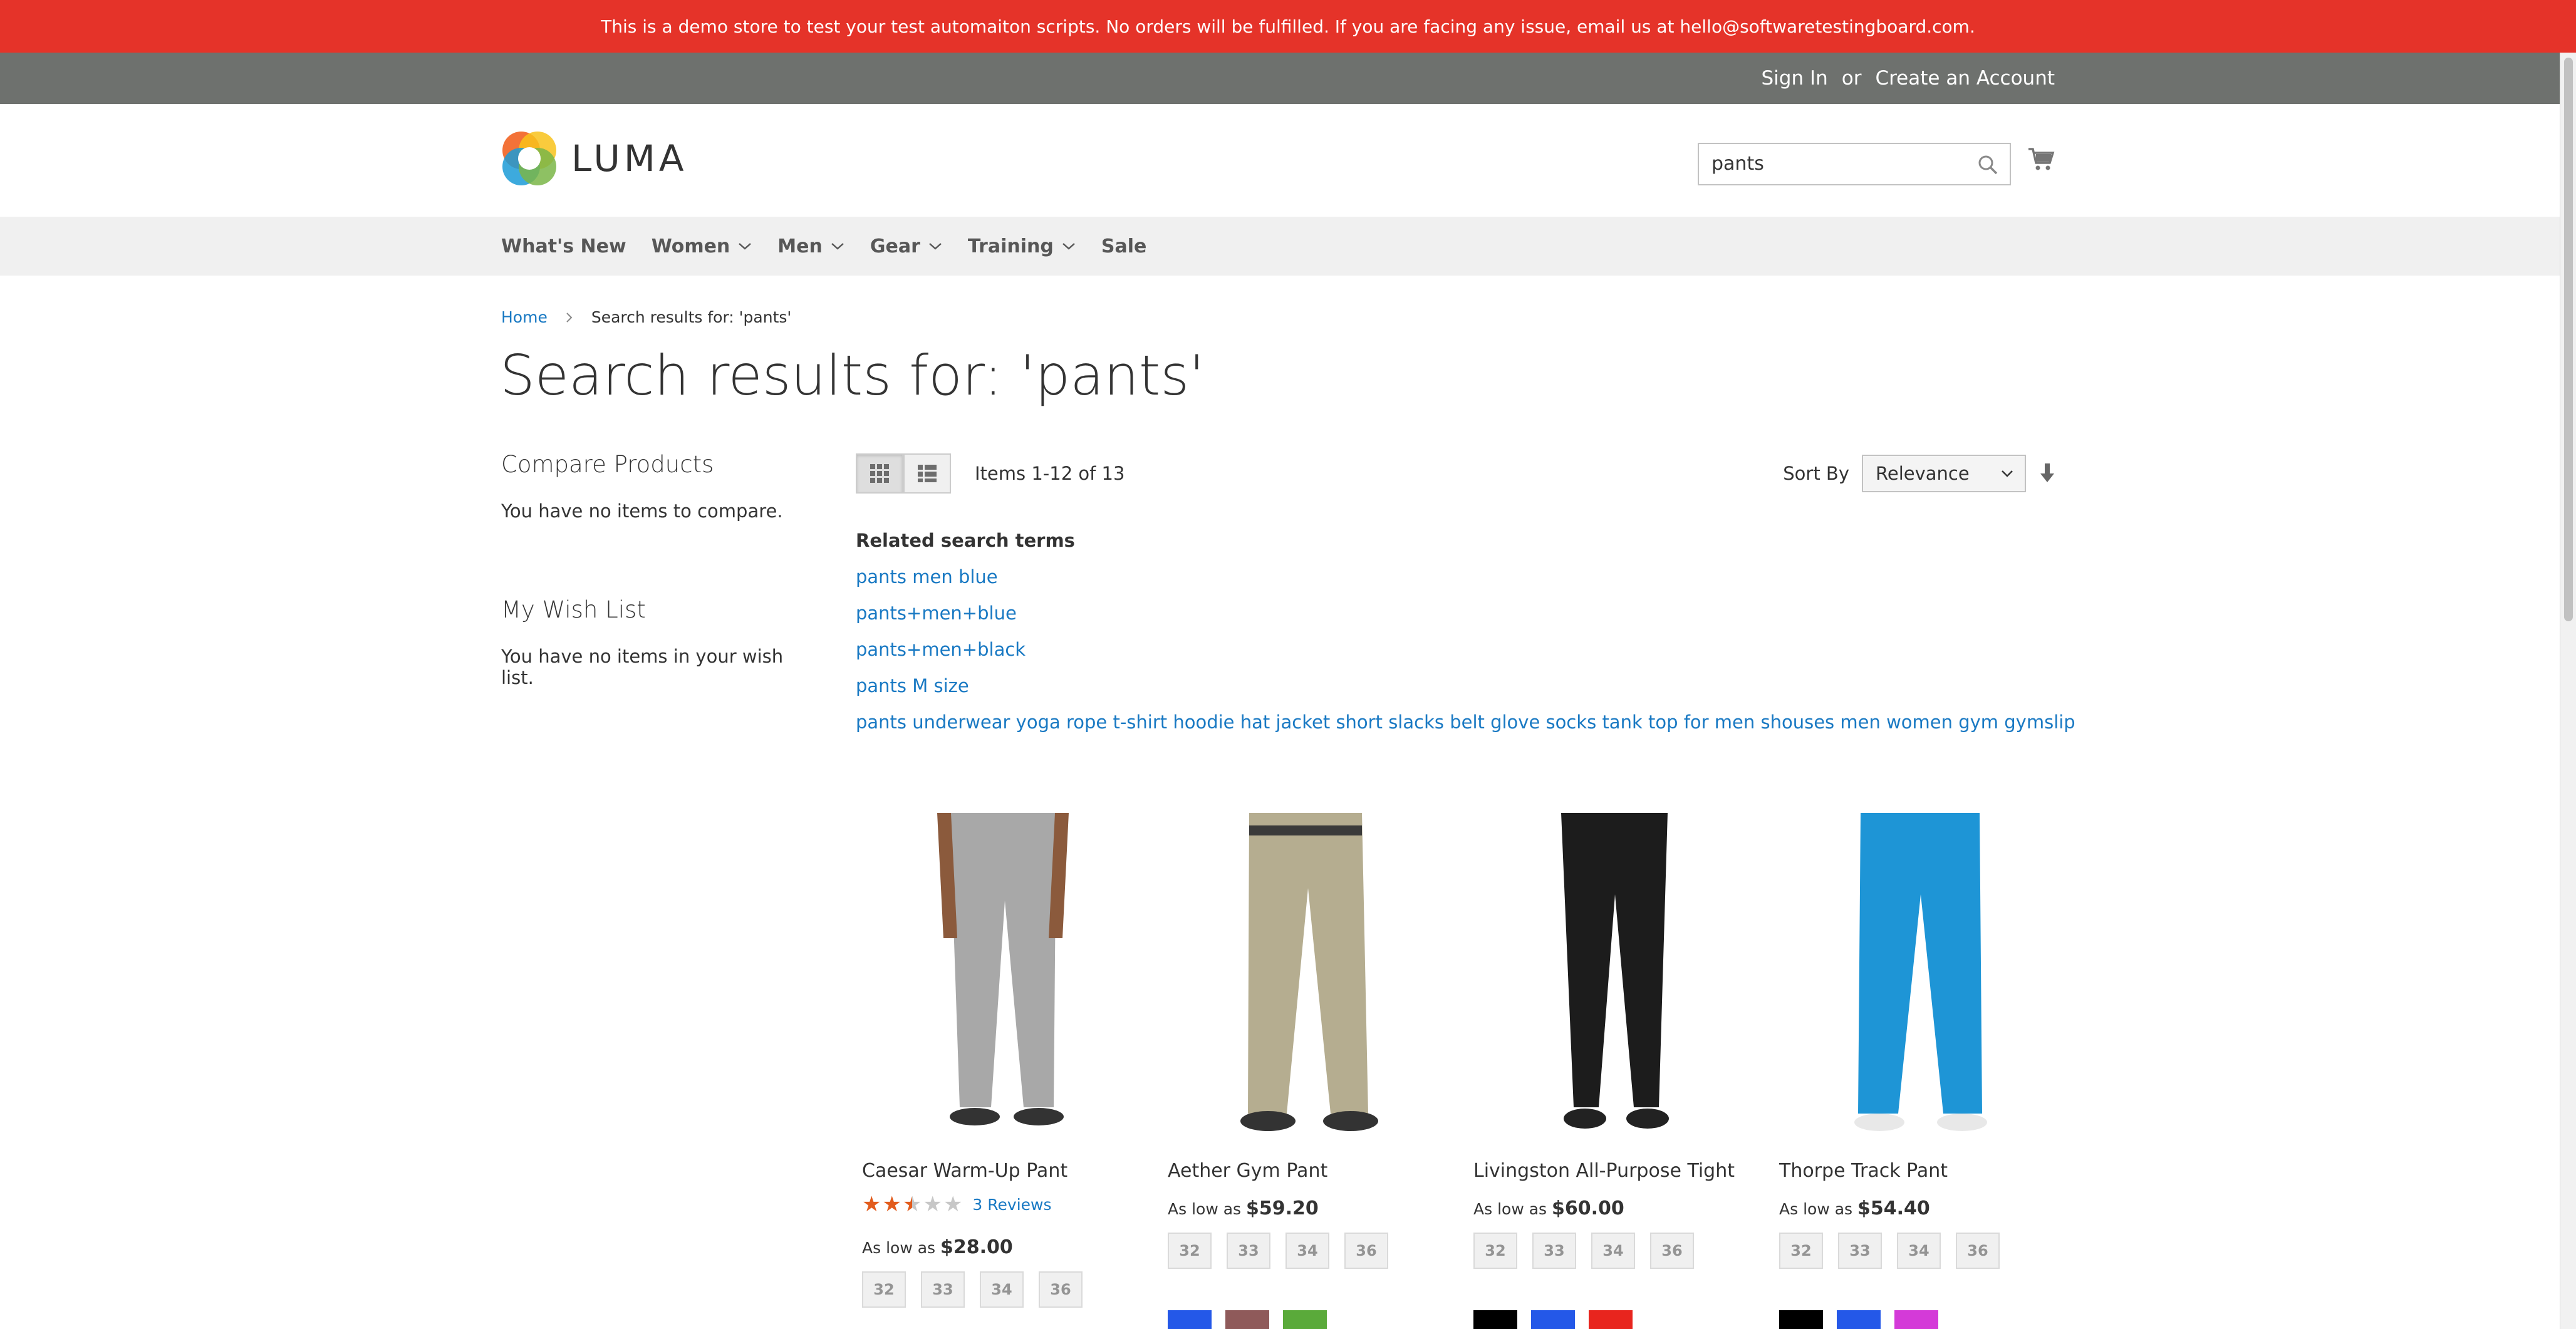 The width and height of the screenshot is (2576, 1329). Describe the element at coordinates (1465, 685) in the screenshot. I see `related-term-link: pants M size` at that location.